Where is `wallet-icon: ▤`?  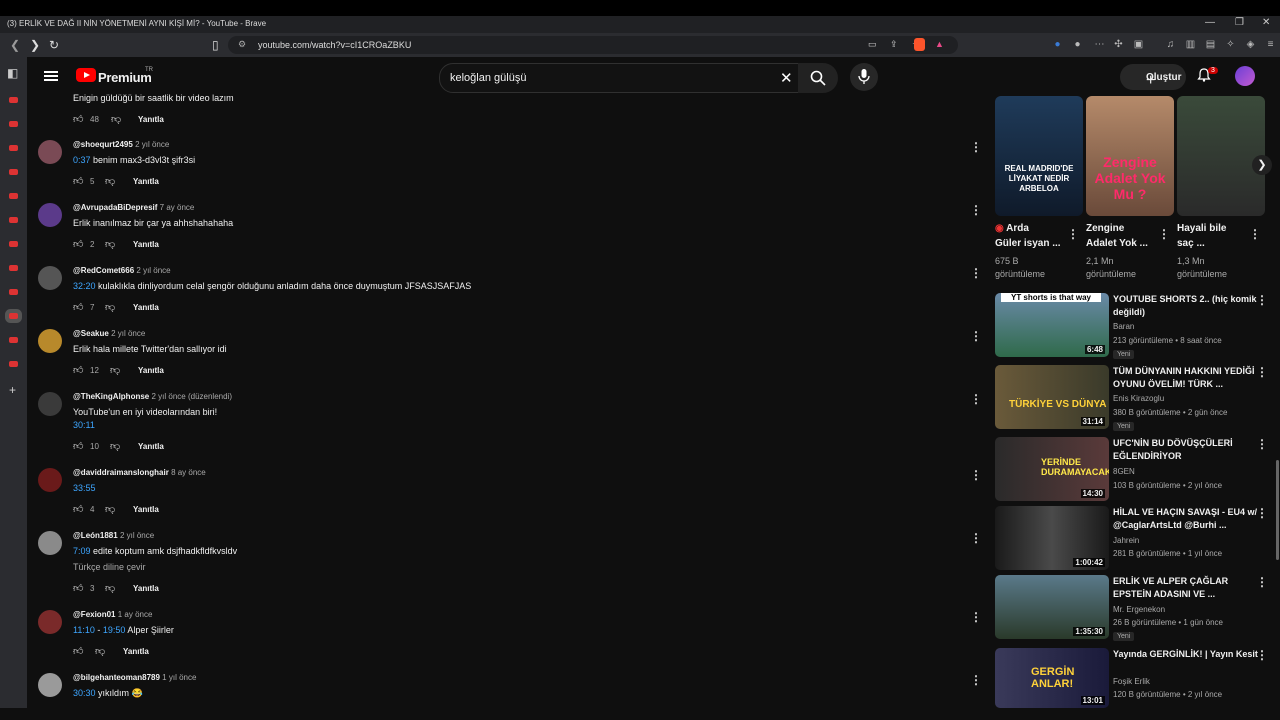
wallet-icon: ▤ is located at coordinates (1210, 44).